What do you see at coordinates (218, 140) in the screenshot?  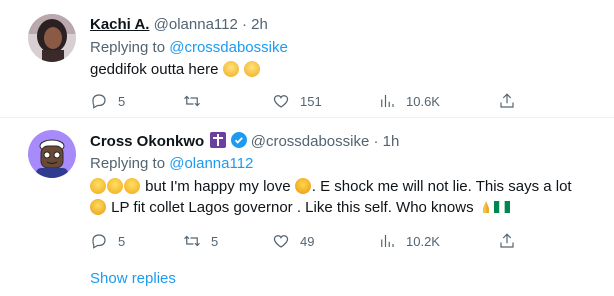 I see `cross-icon` at bounding box center [218, 140].